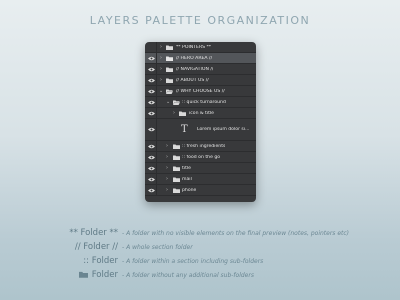 The height and width of the screenshot is (300, 400). I want to click on layer-row-pointers: › ** POINTERS **, so click(200, 47).